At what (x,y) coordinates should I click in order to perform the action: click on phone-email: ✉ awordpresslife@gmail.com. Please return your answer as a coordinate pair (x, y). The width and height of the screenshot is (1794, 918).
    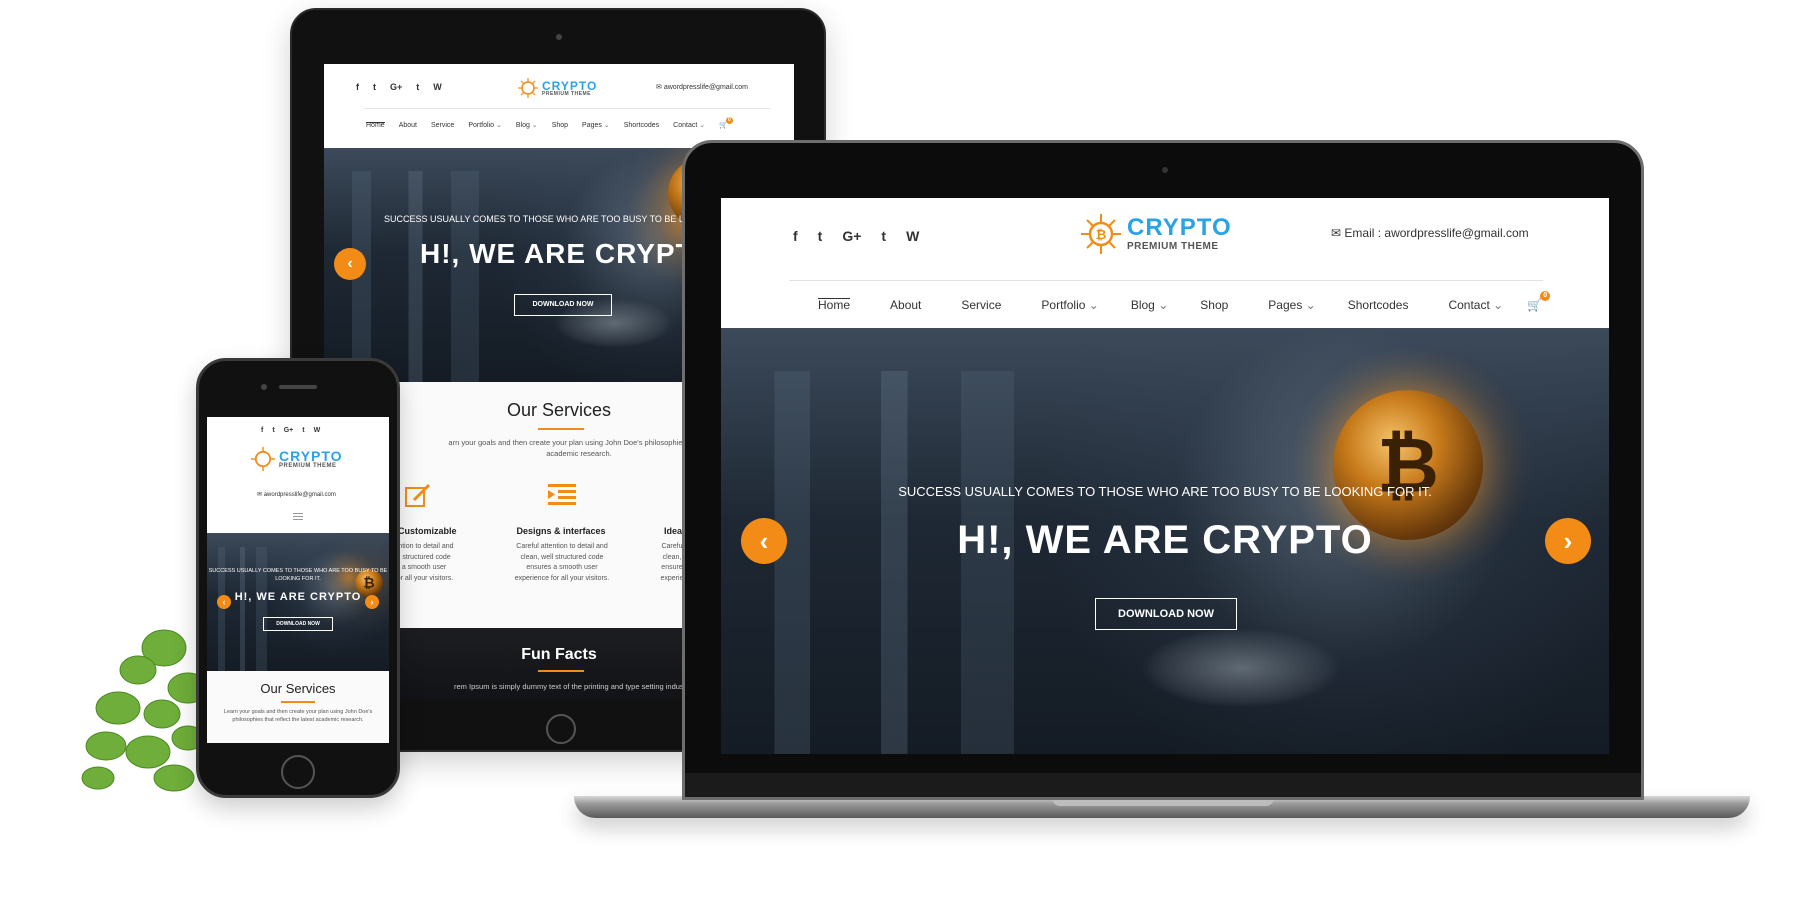
    Looking at the image, I should click on (296, 495).